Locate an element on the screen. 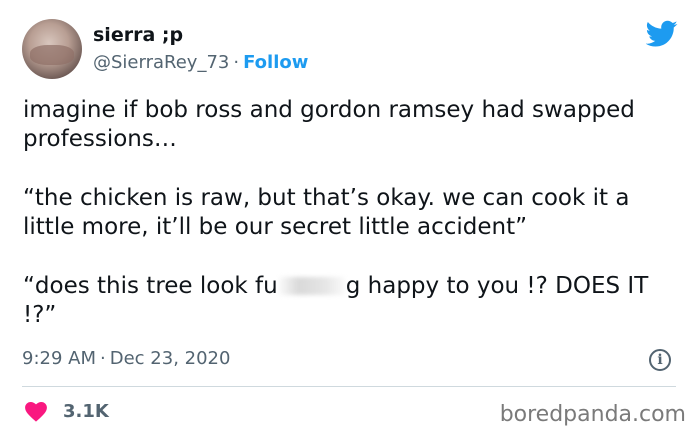 The image size is (700, 441). tweet-time: 9:29 AM is located at coordinates (59, 358).